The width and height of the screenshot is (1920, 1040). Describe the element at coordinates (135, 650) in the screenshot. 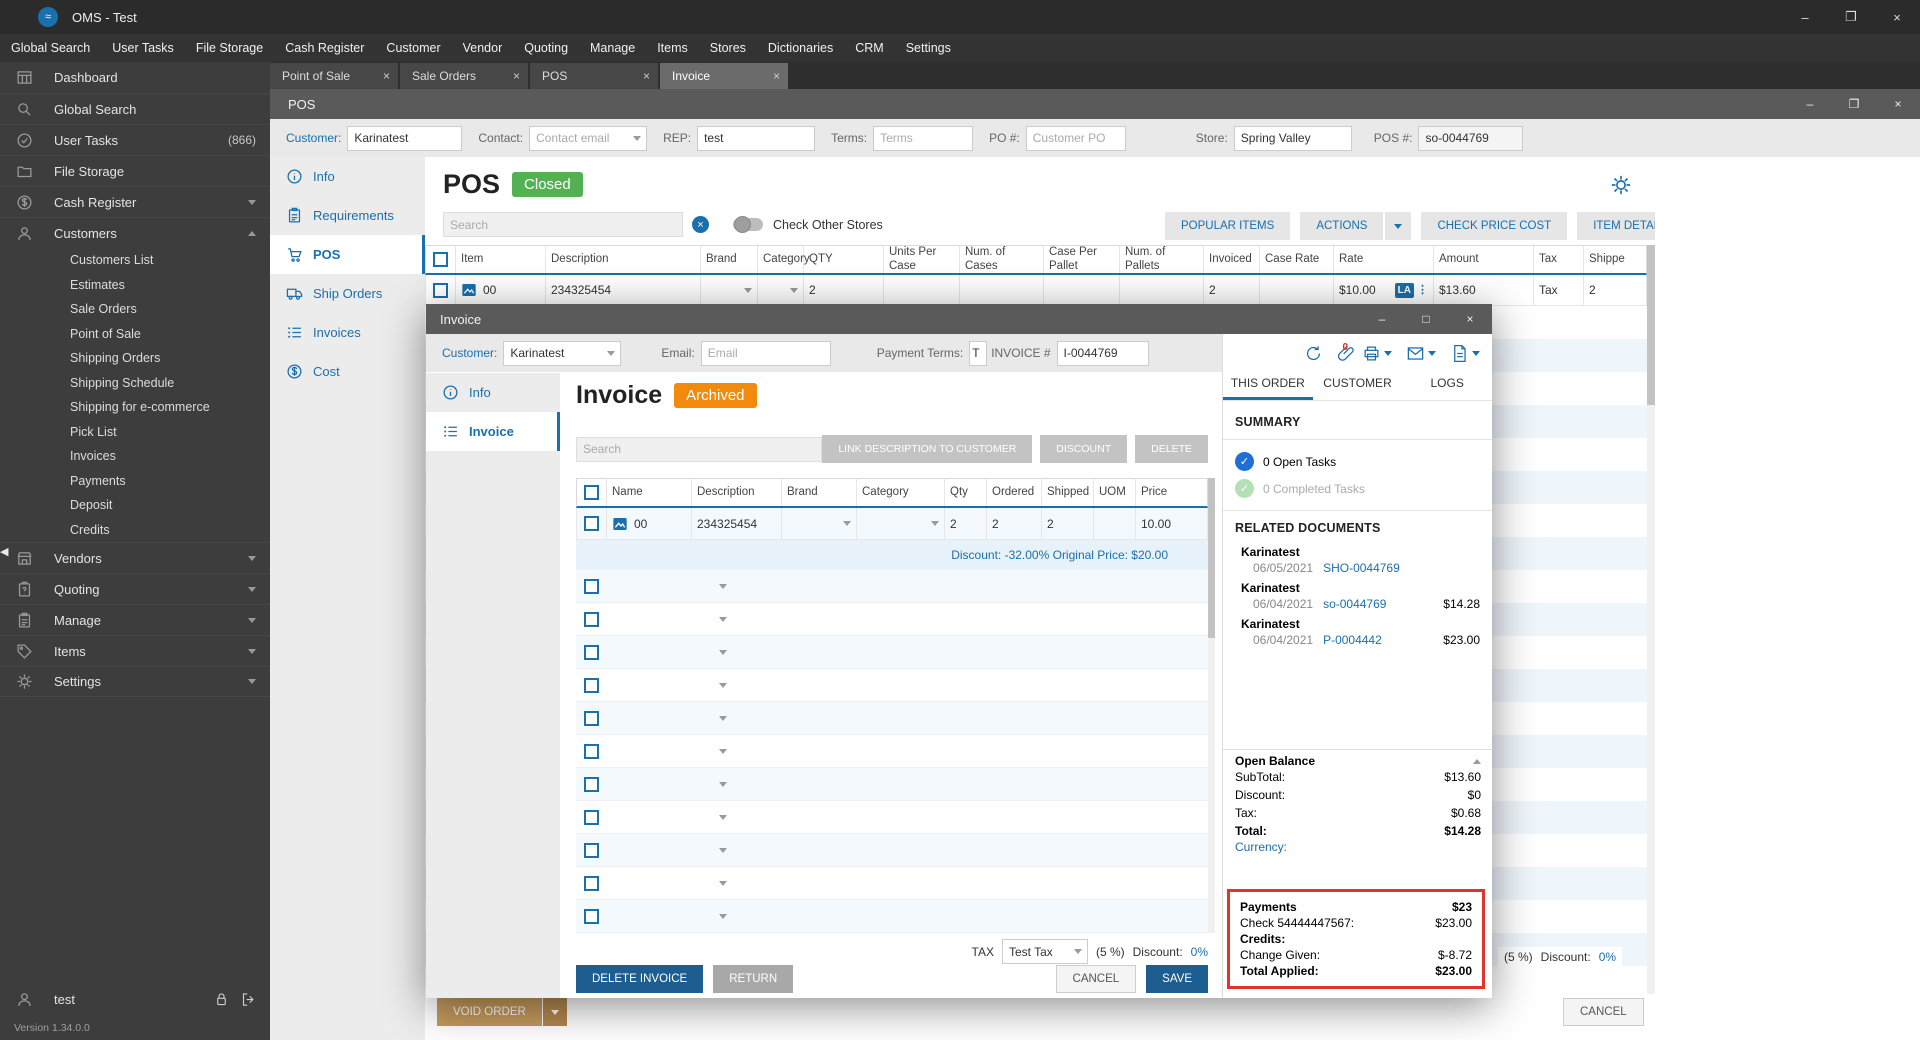

I see `sidebar-item-items: Items` at that location.